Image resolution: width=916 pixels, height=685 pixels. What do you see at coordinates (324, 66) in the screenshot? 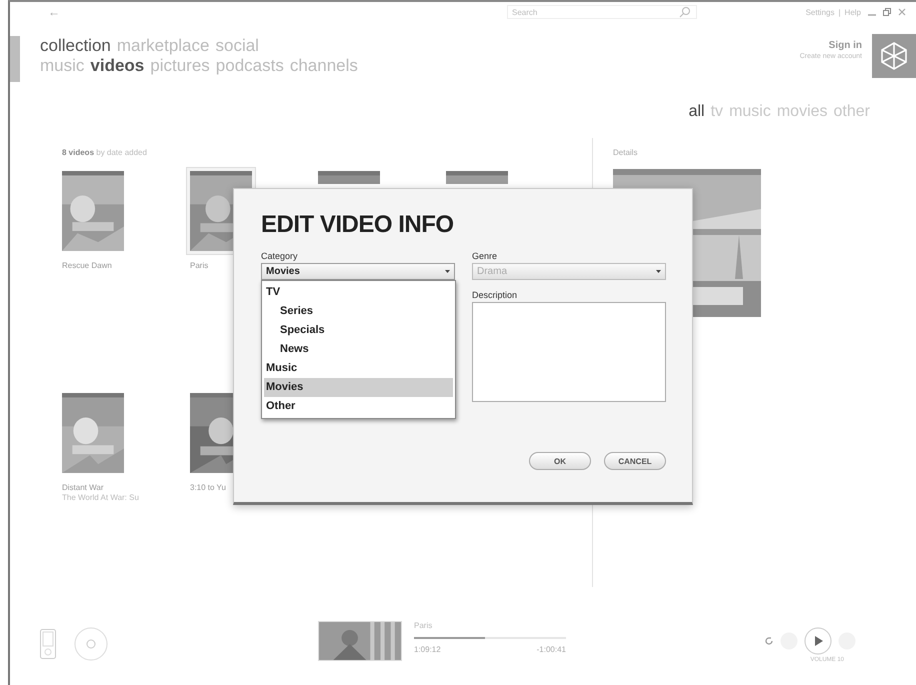
I see `pivot-tab: channels` at bounding box center [324, 66].